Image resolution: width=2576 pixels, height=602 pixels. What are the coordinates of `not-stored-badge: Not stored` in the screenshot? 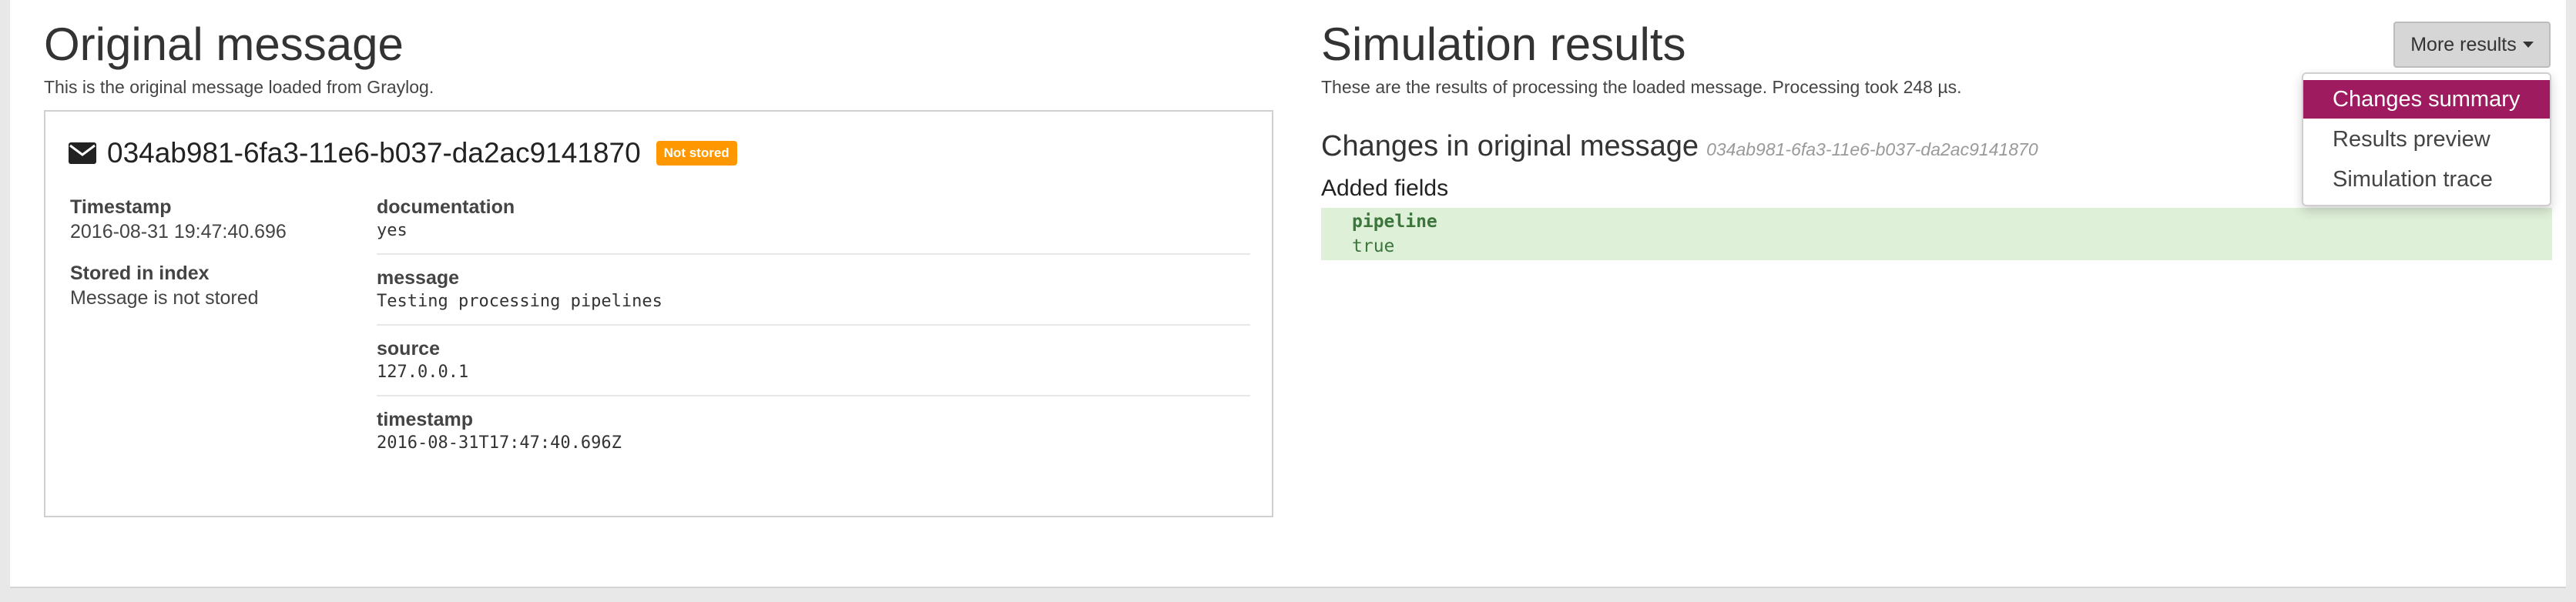 It's located at (696, 153).